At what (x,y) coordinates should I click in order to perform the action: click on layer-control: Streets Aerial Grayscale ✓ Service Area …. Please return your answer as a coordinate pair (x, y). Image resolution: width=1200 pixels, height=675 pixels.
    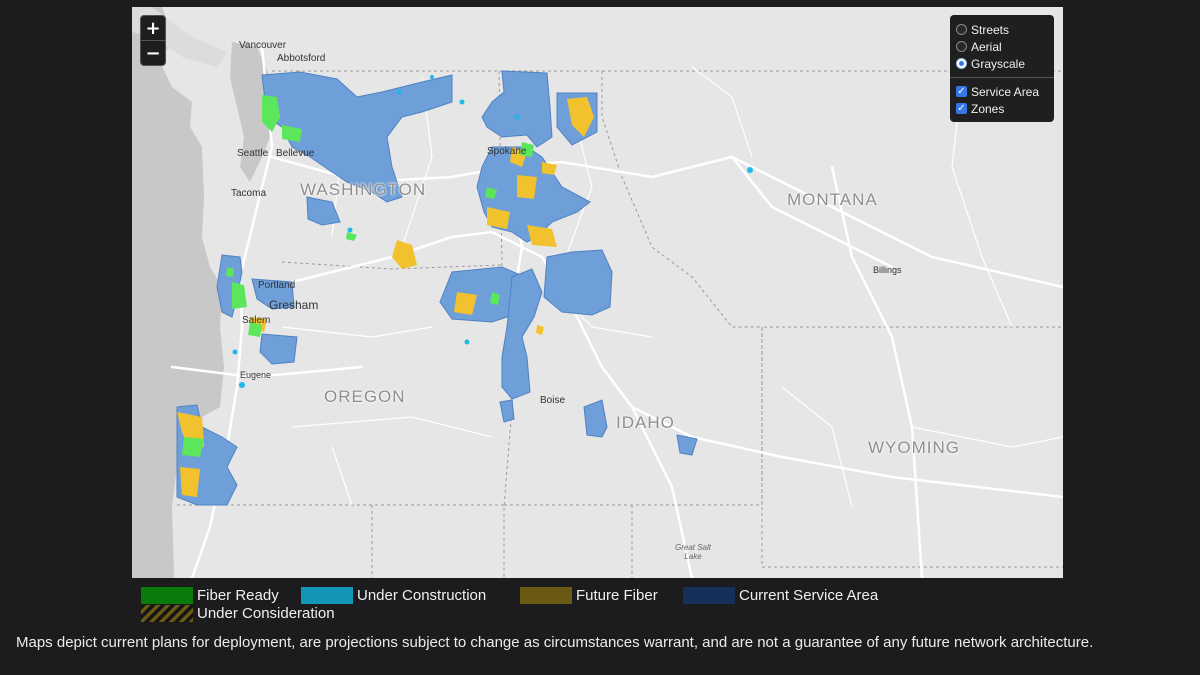
    Looking at the image, I should click on (1002, 68).